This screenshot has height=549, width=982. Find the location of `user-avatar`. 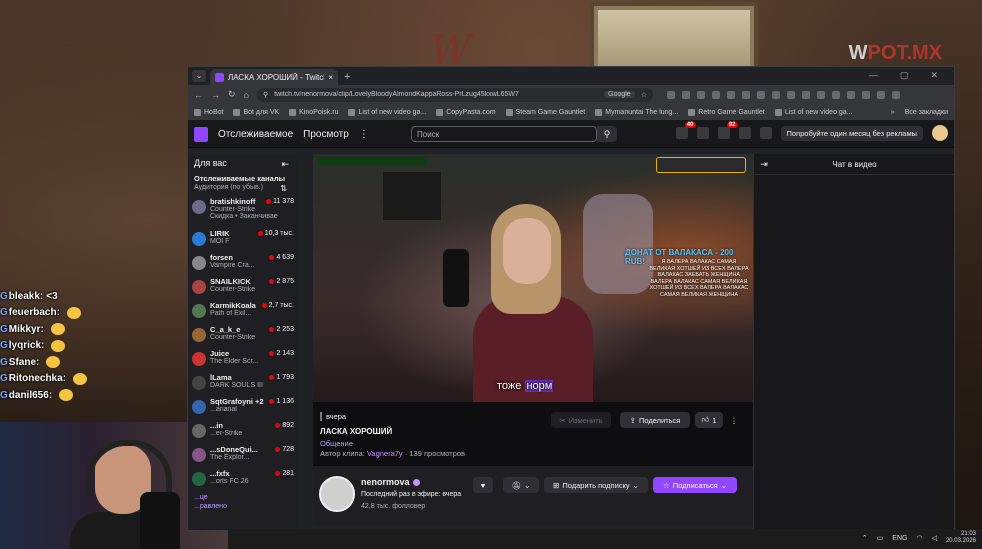

user-avatar is located at coordinates (940, 133).